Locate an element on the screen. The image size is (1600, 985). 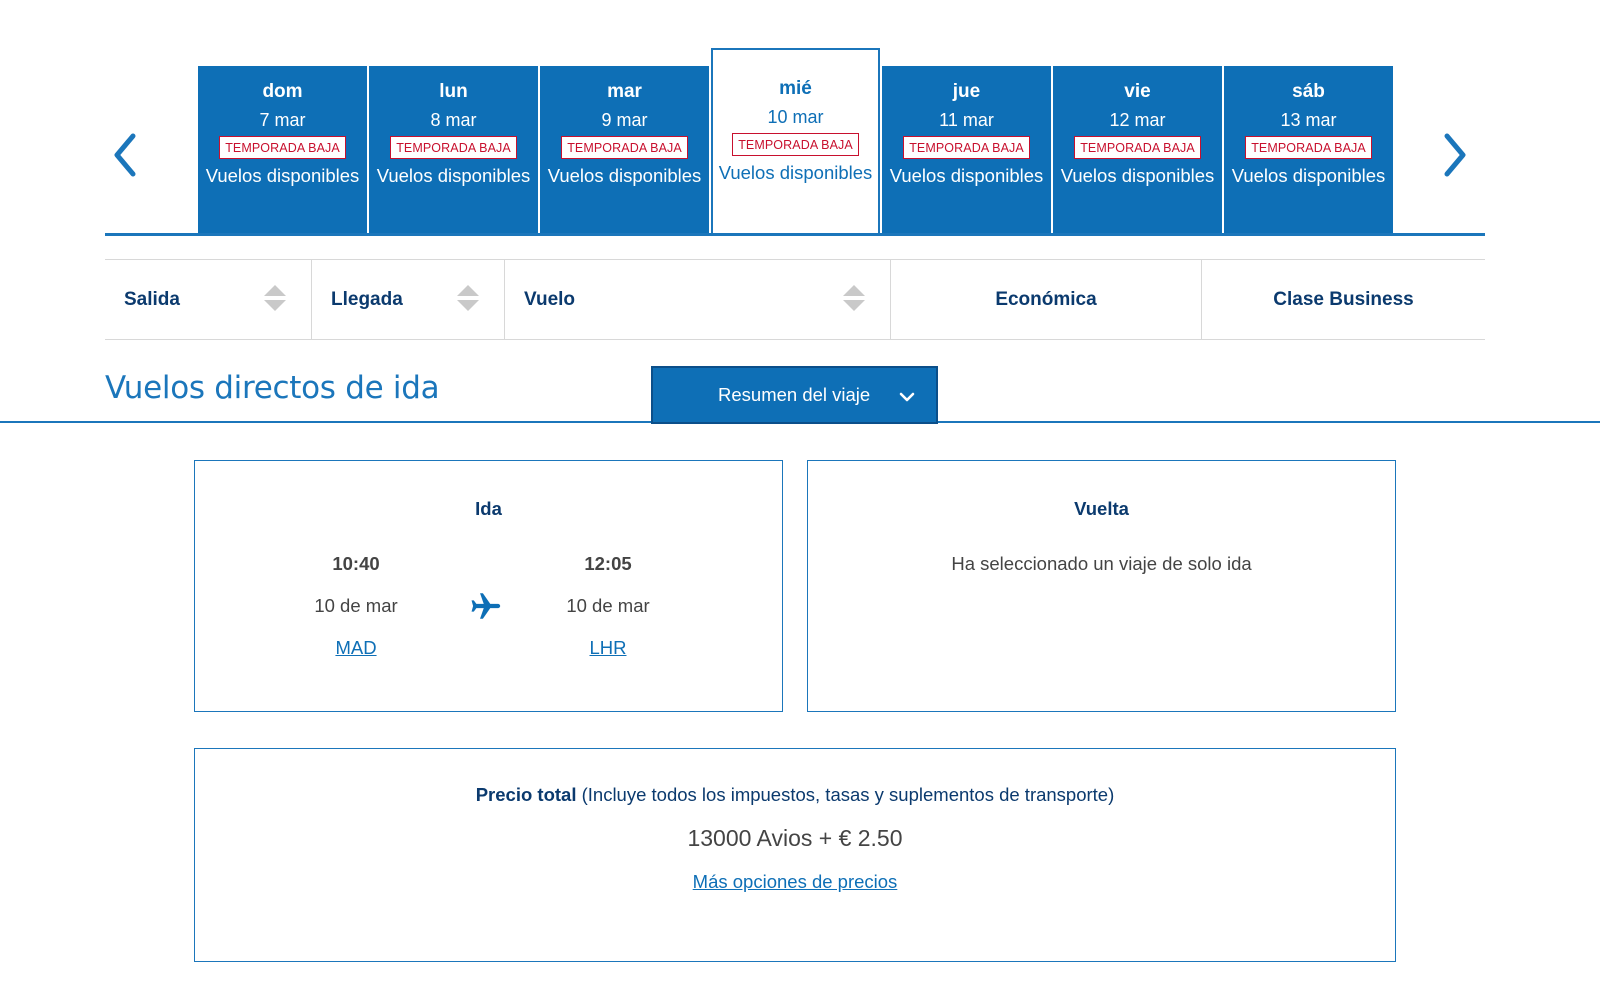
chevron-right-icon is located at coordinates (1455, 155).